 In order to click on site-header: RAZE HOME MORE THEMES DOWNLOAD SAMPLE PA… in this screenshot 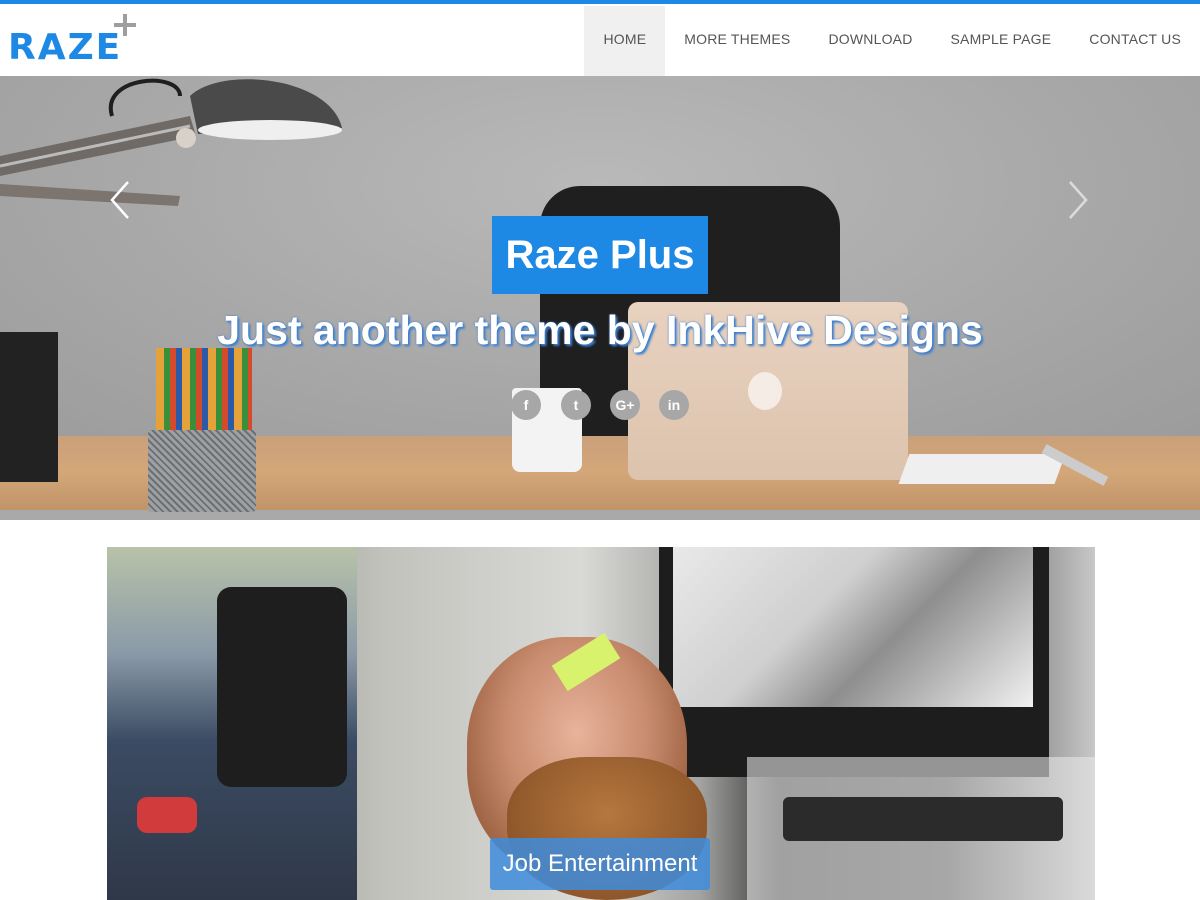, I will do `click(600, 40)`.